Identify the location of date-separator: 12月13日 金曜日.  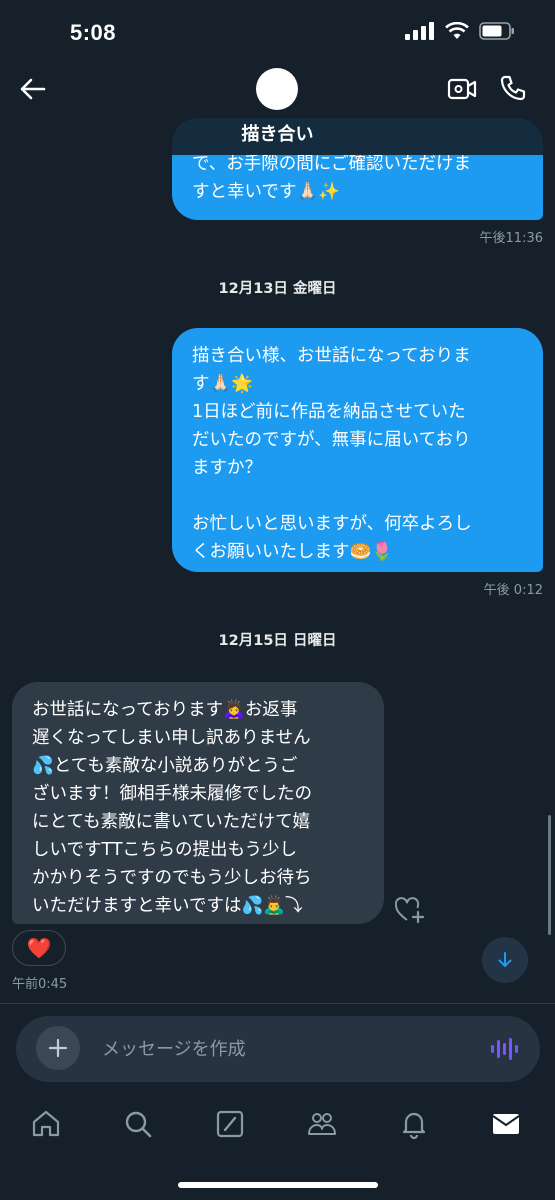
(277, 289).